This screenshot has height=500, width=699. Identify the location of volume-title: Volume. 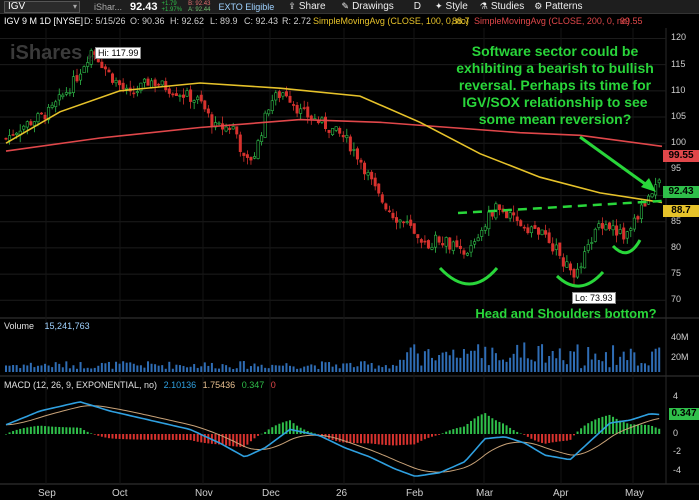
(19, 326).